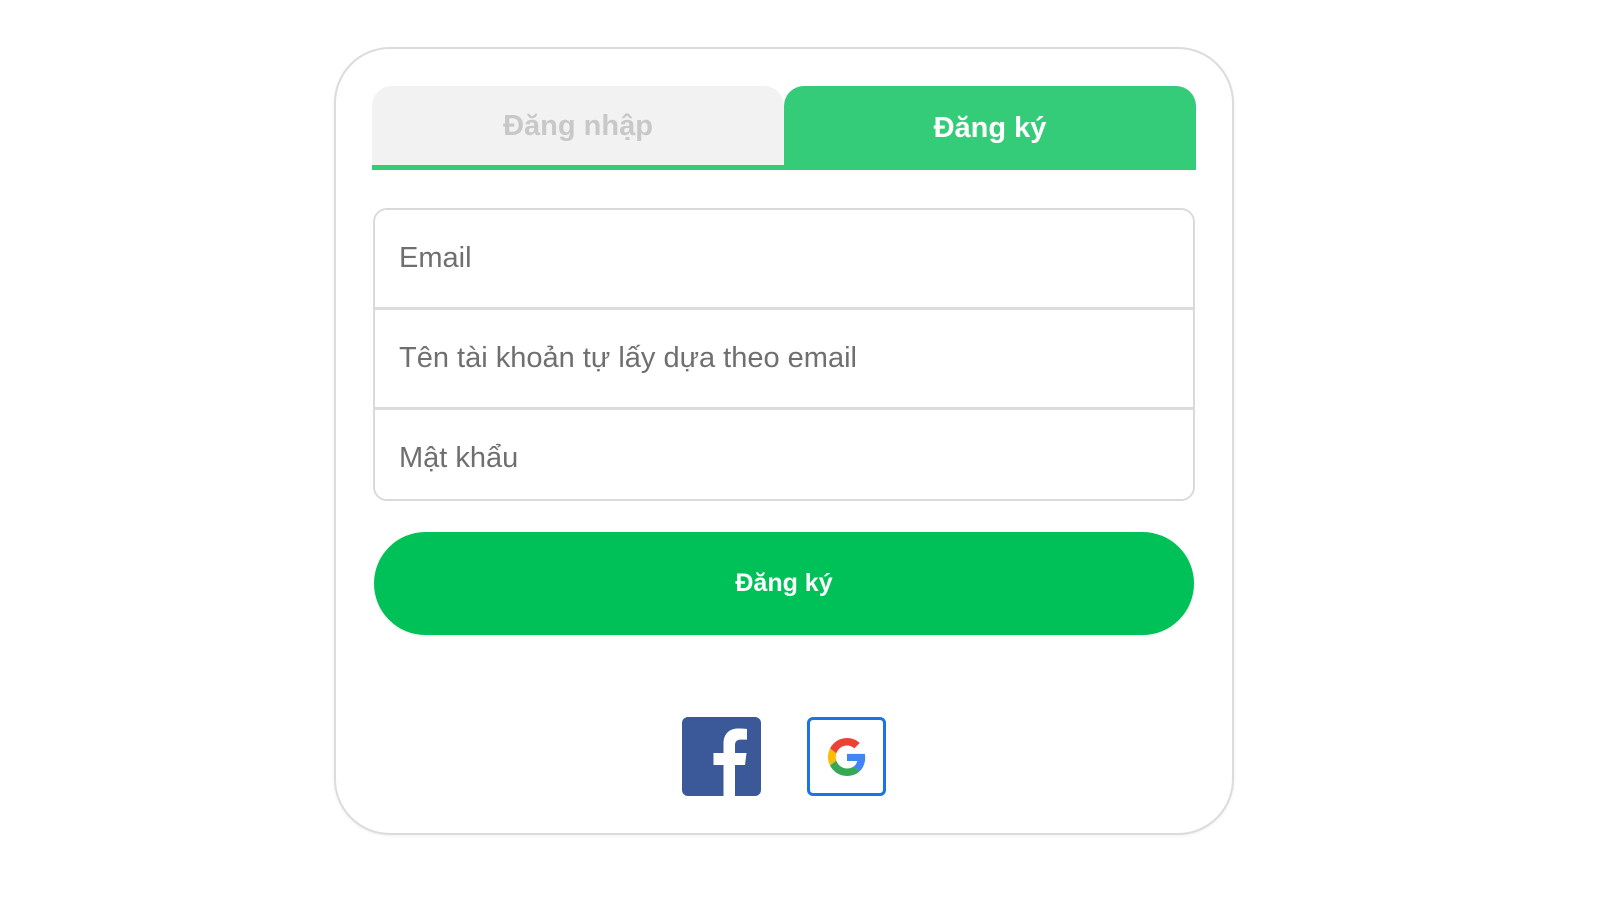 This screenshot has width=1600, height=900. I want to click on facebook-icon, so click(730, 762).